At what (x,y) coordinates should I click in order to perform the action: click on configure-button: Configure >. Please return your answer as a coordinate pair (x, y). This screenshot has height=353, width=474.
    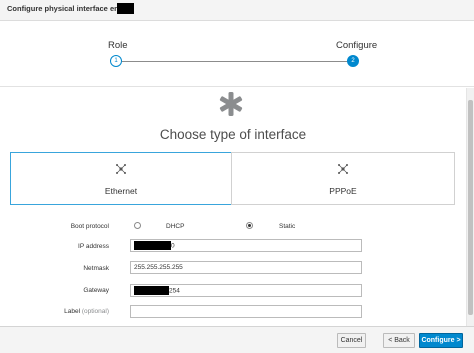
    Looking at the image, I should click on (441, 340).